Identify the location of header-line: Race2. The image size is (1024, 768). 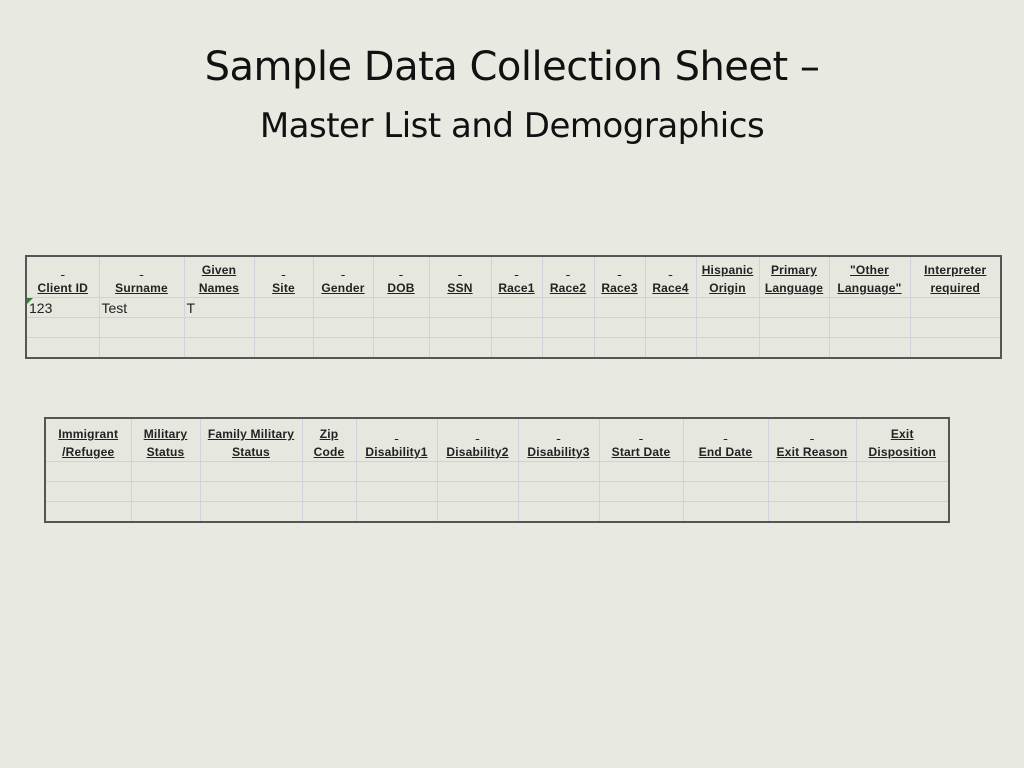
(568, 288).